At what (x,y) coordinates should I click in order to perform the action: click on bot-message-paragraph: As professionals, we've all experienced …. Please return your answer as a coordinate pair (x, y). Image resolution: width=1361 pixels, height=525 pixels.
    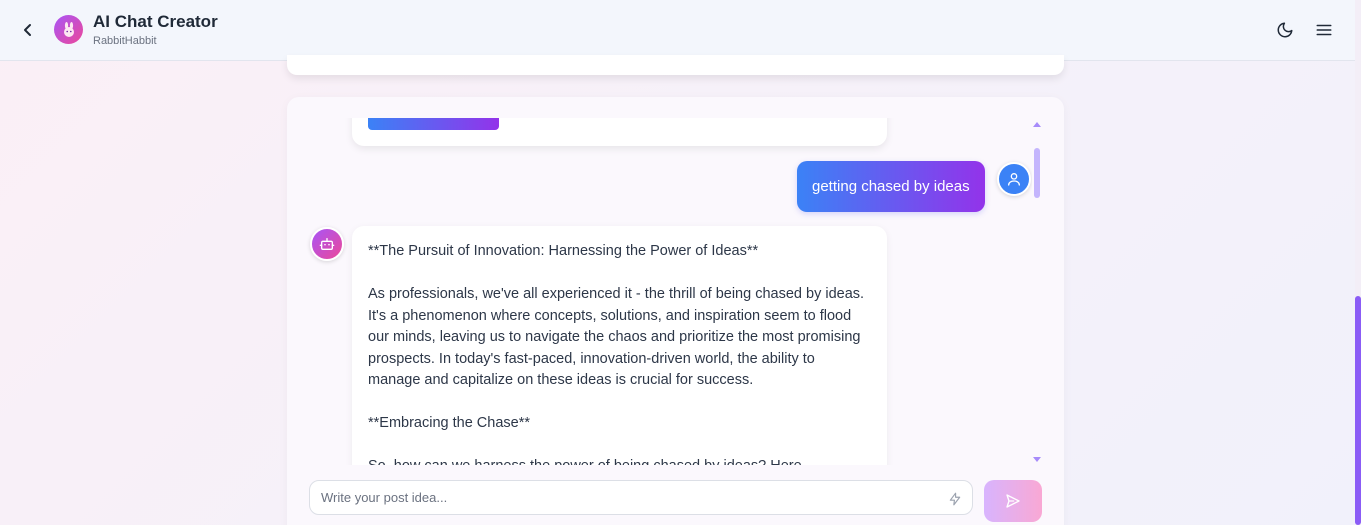
    Looking at the image, I should click on (616, 337).